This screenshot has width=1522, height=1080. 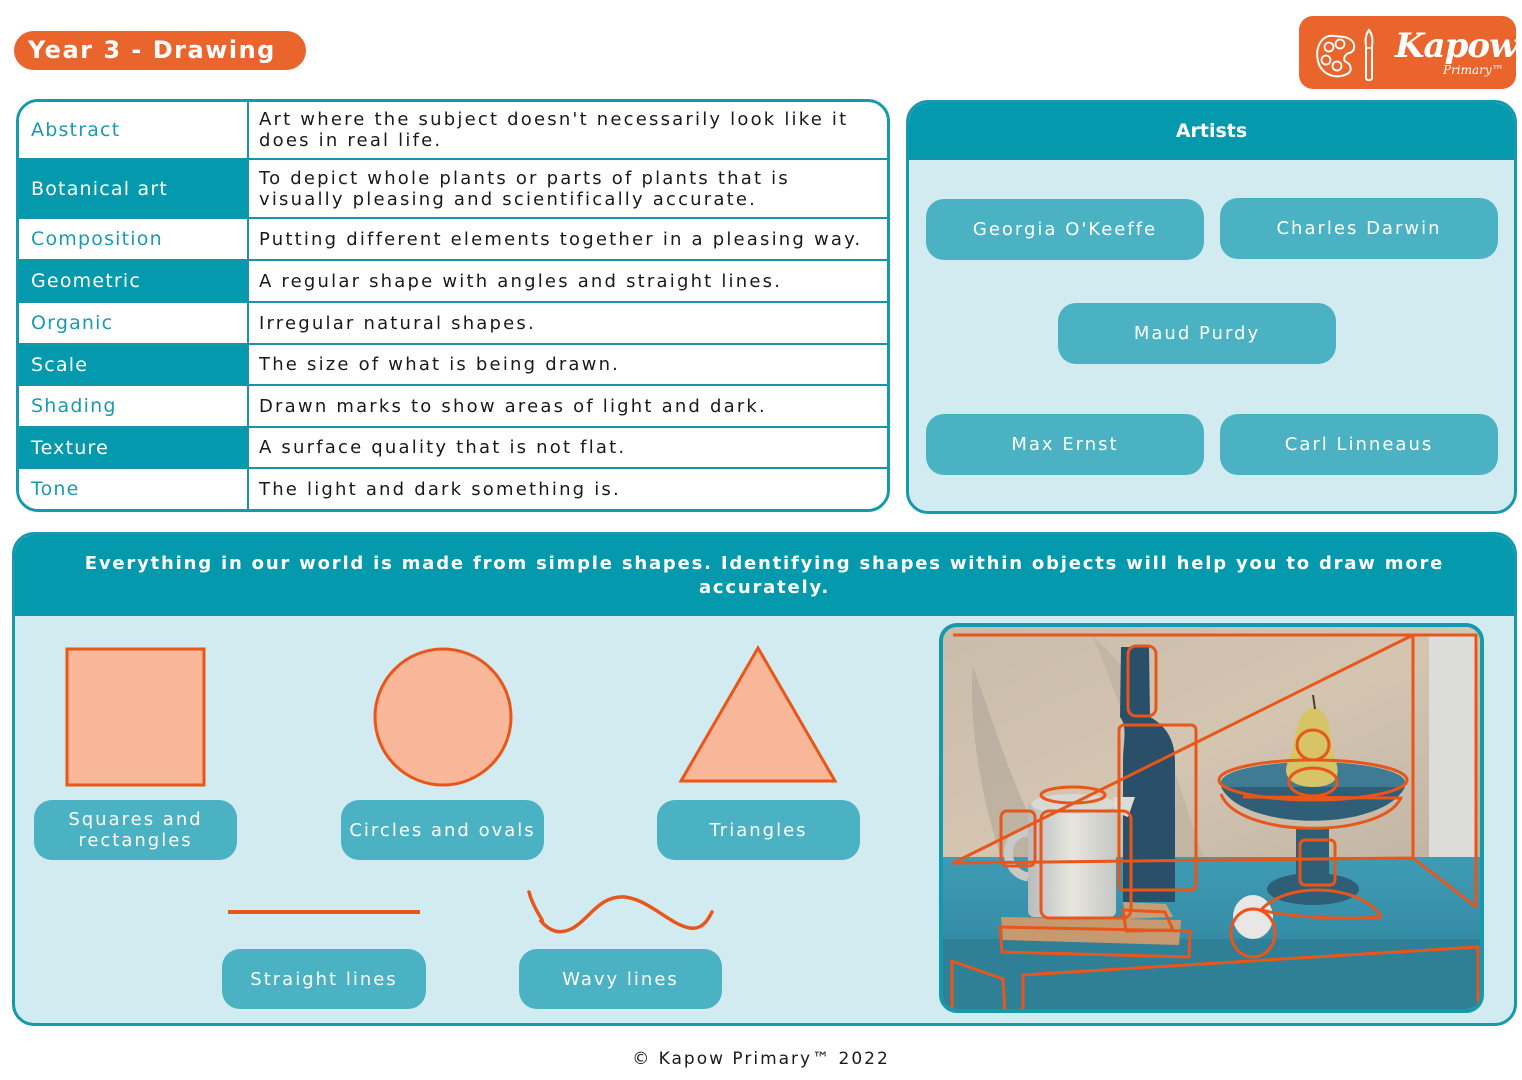 I want to click on label-triangles: Triangles, so click(x=758, y=830).